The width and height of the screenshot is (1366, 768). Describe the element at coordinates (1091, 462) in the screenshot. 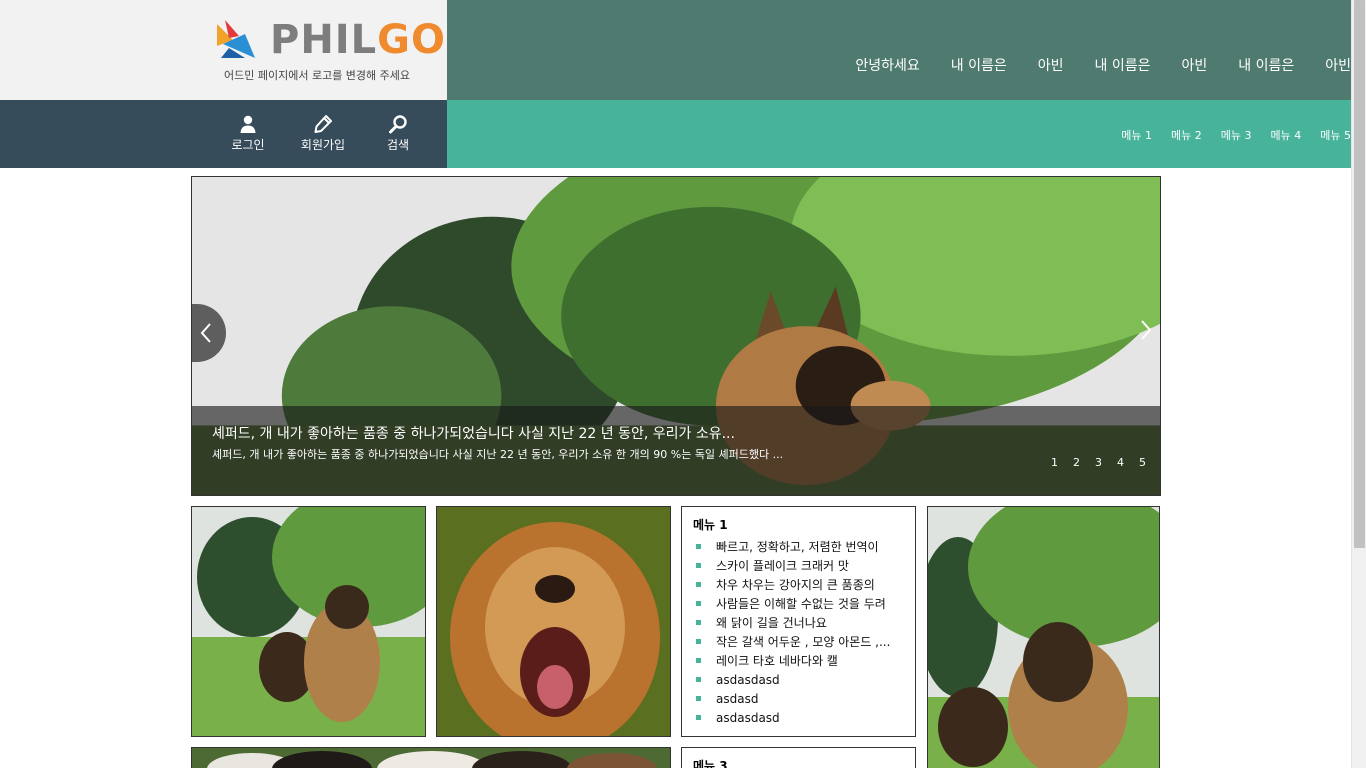

I see `slide-pager: 1 2 3 4 5` at that location.